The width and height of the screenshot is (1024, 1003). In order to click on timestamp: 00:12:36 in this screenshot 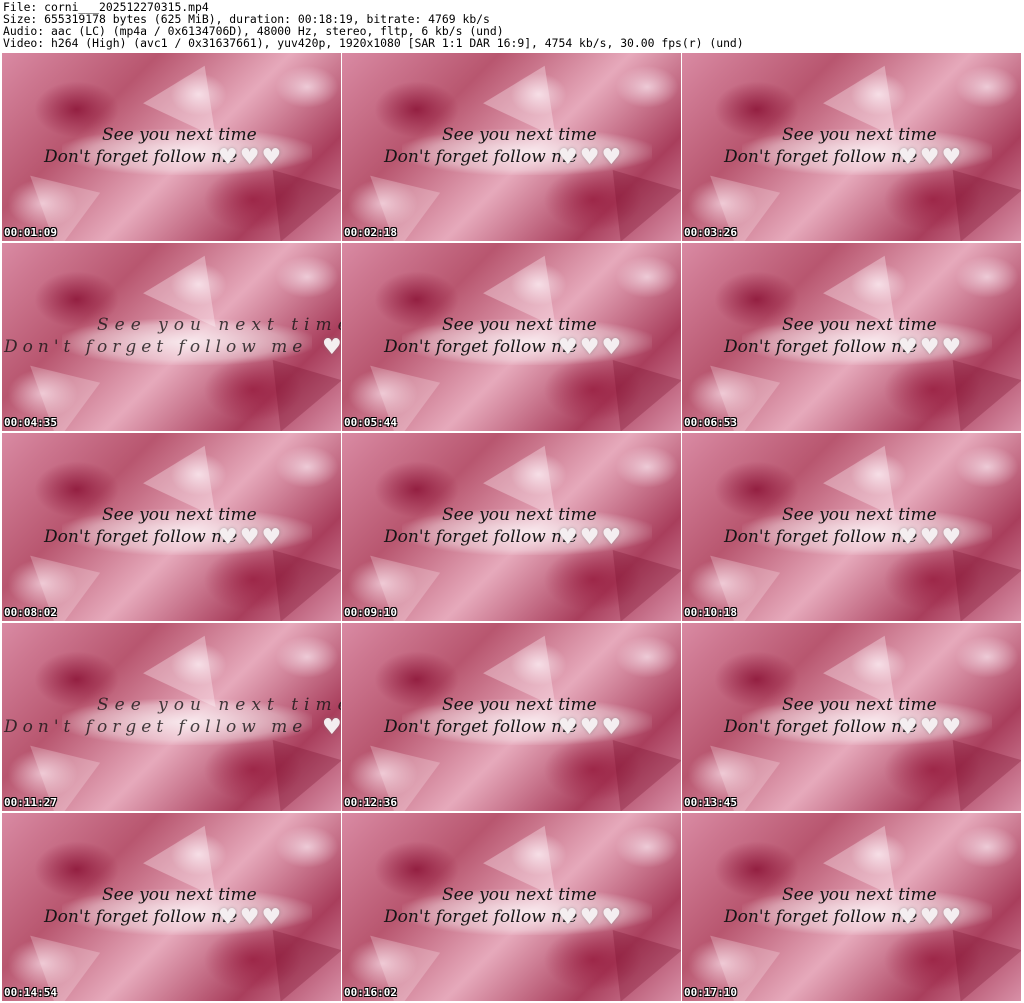, I will do `click(370, 802)`.